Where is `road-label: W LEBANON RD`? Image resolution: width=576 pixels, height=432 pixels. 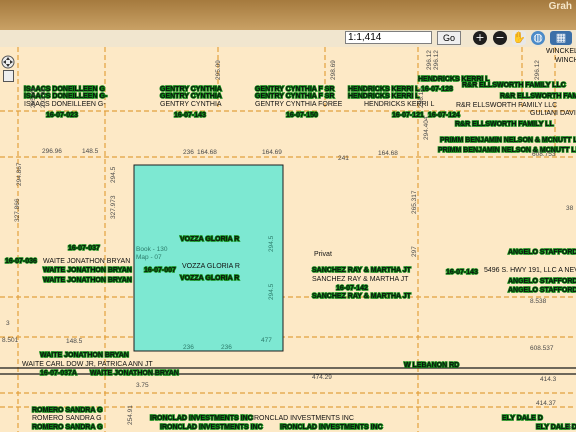 road-label: W LEBANON RD is located at coordinates (431, 365).